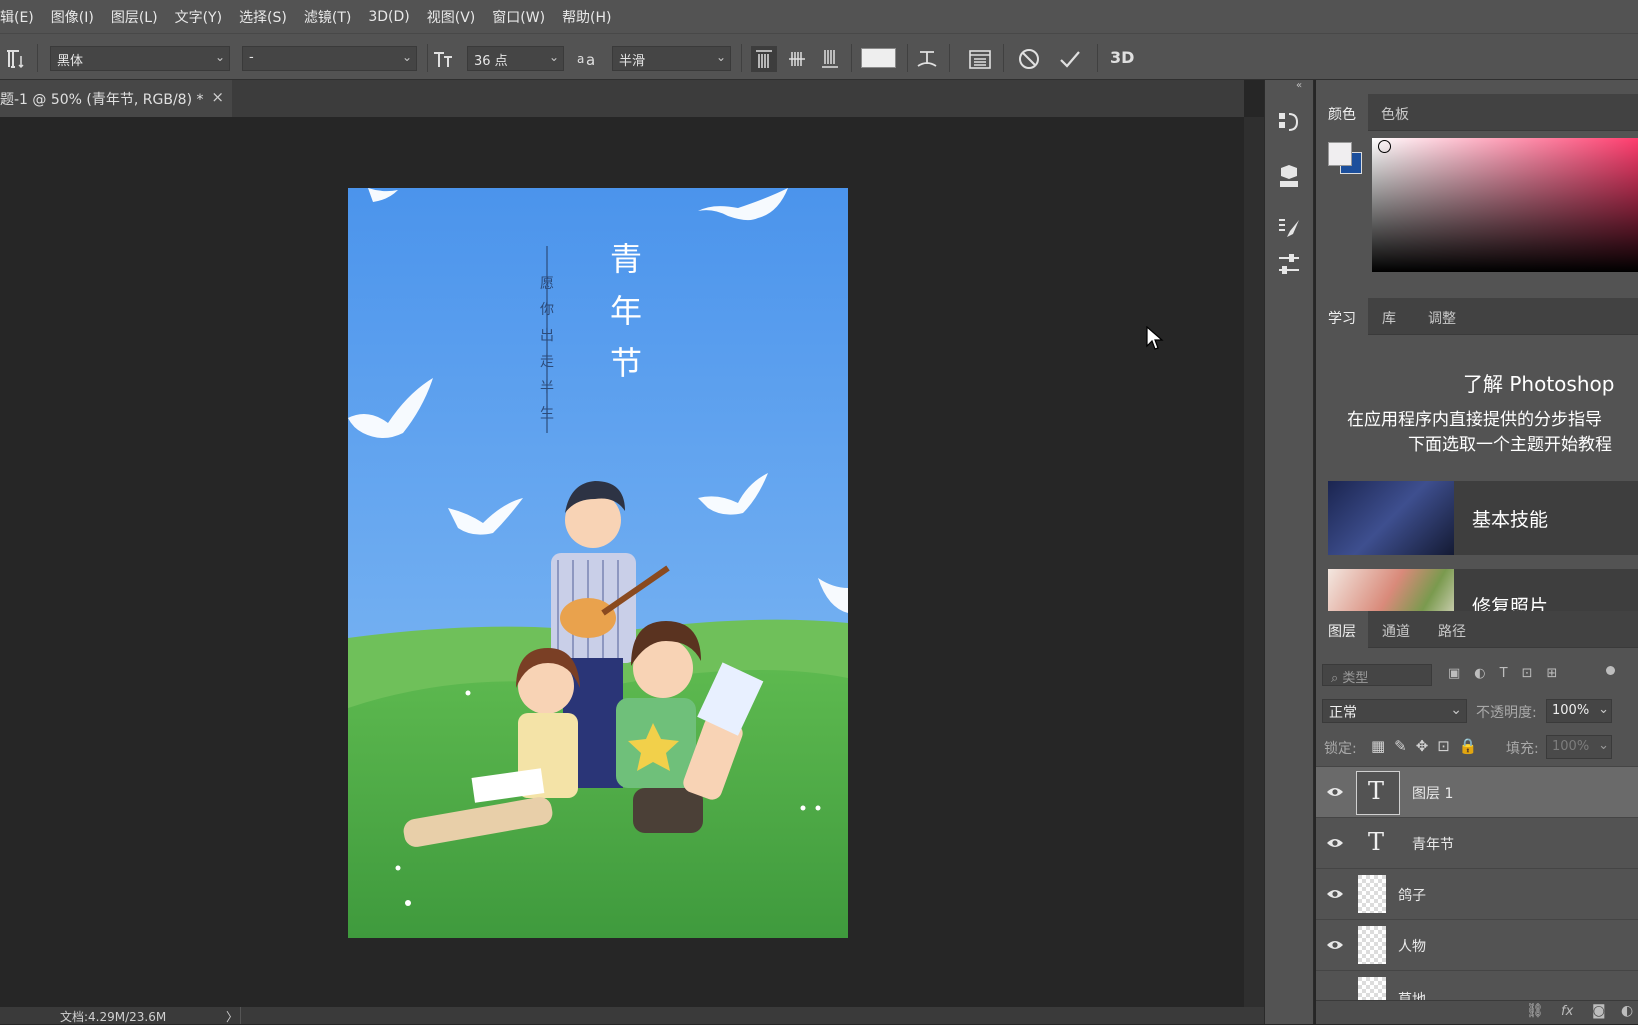  I want to click on subtitle-char: 出, so click(547, 336).